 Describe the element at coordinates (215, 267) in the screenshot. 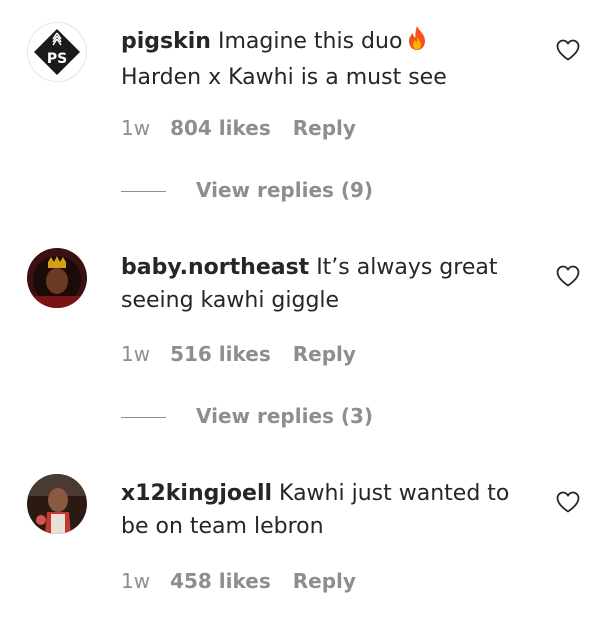

I see `comment-username: baby.northeast` at that location.